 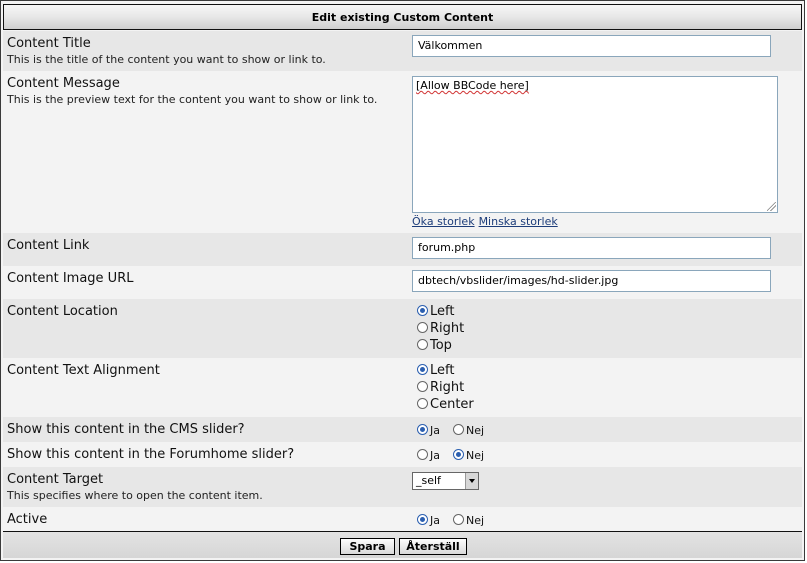 What do you see at coordinates (447, 328) in the screenshot?
I see `location-option-right-label: Right` at bounding box center [447, 328].